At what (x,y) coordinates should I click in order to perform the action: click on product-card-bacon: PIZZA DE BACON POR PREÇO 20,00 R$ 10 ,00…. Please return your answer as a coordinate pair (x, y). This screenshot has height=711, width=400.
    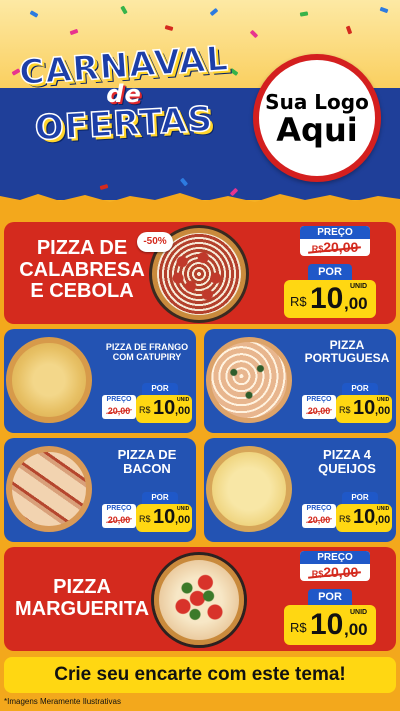
    Looking at the image, I should click on (100, 490).